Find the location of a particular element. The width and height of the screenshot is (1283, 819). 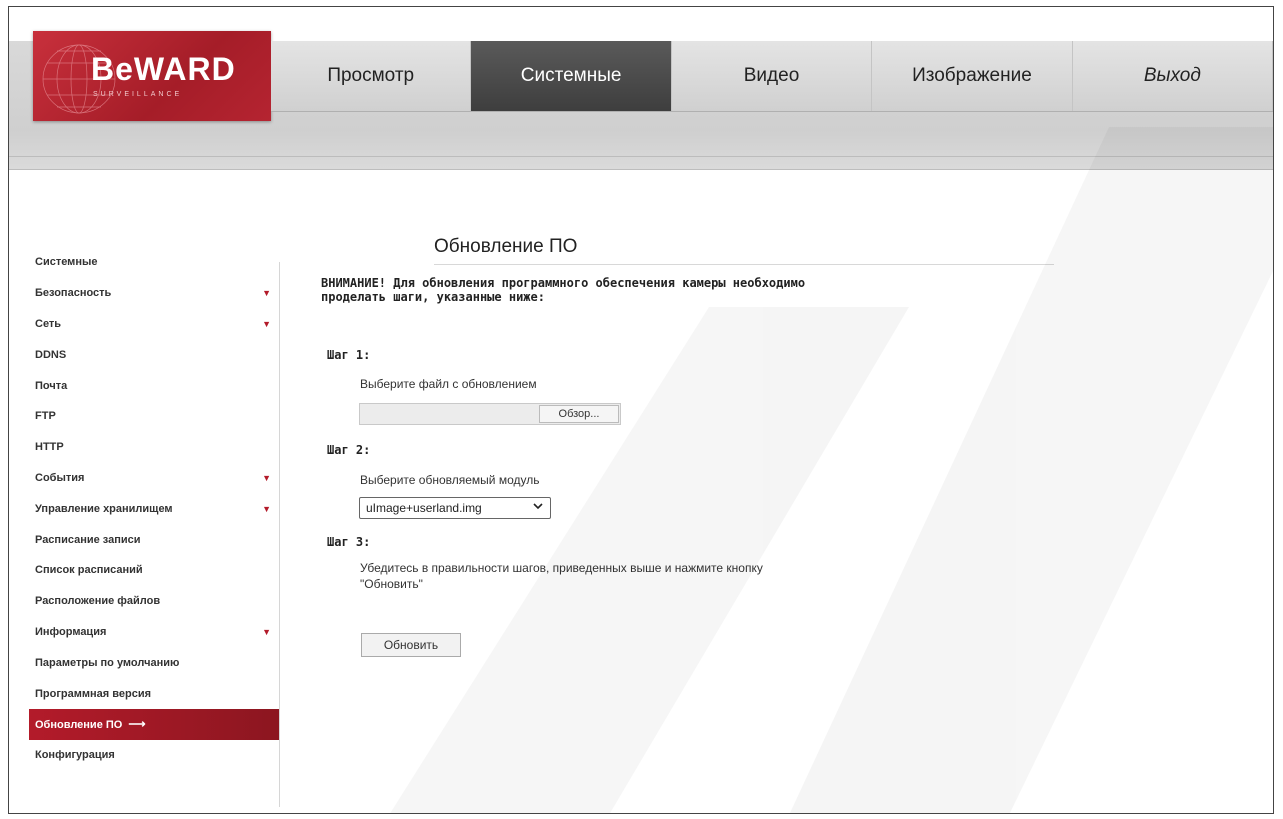

sidebar-item-file-location: Расположение файлов is located at coordinates (154, 601).